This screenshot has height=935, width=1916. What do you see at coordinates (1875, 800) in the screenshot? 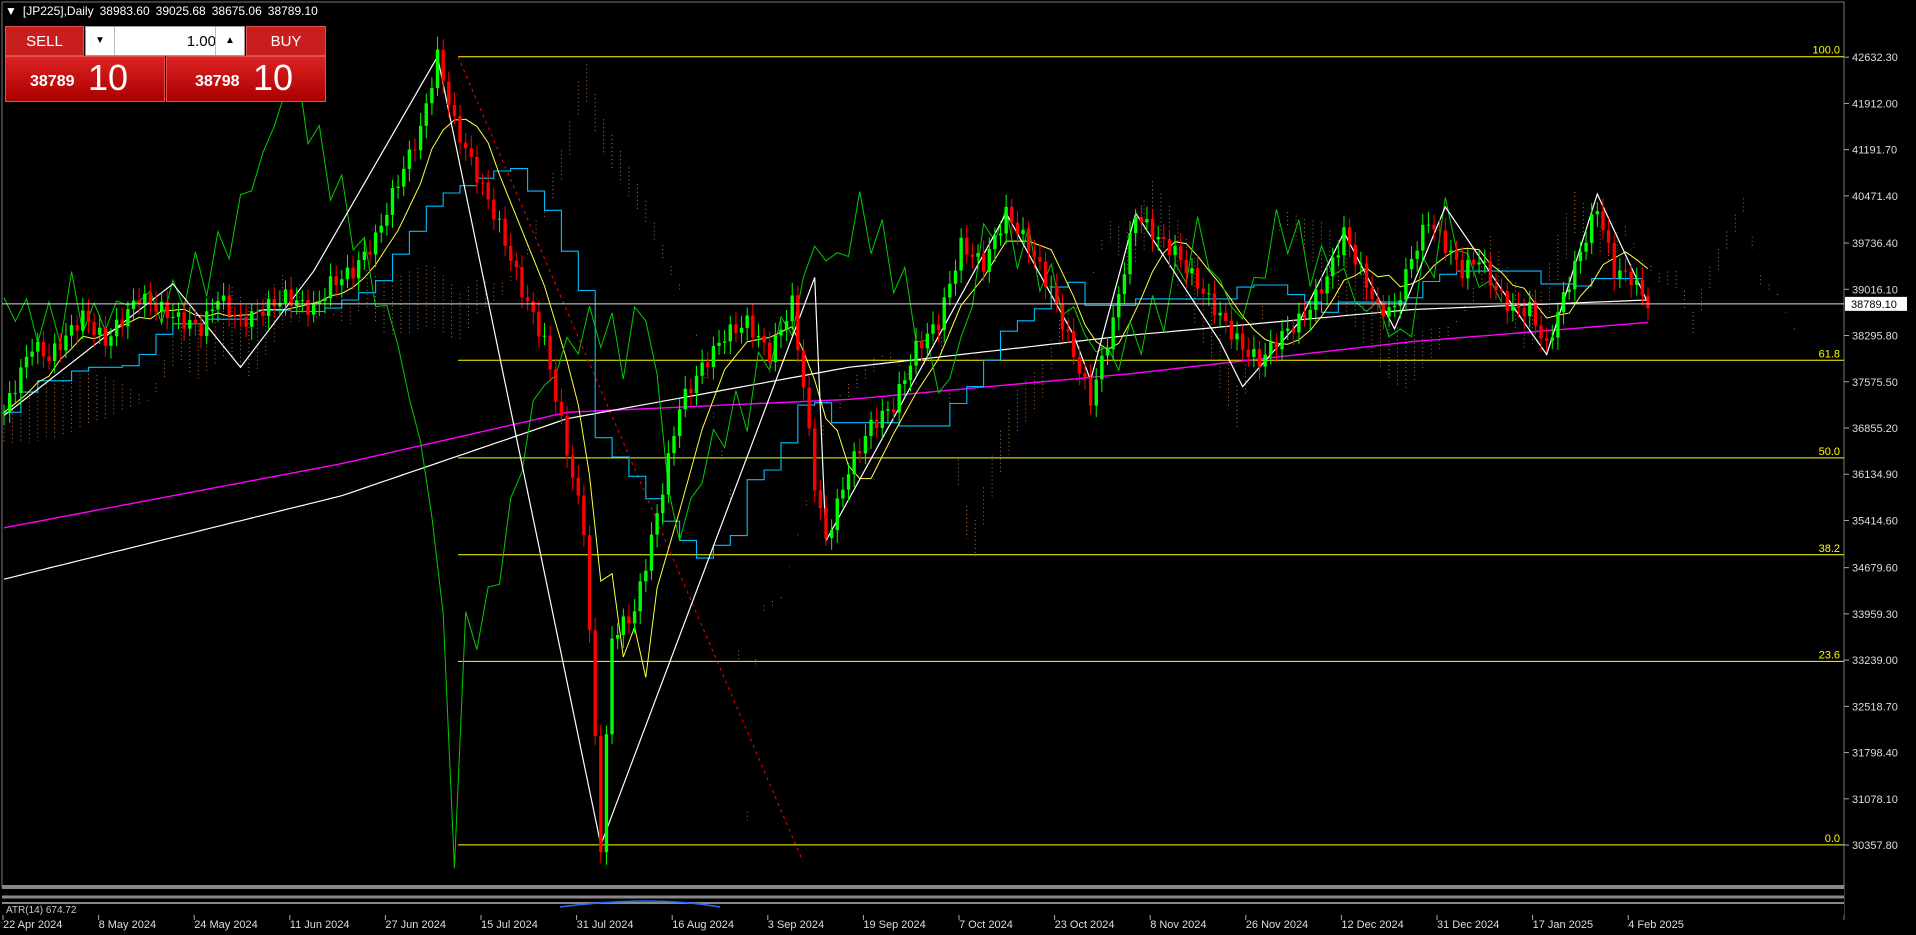
I see `price-label: 31078.10` at bounding box center [1875, 800].